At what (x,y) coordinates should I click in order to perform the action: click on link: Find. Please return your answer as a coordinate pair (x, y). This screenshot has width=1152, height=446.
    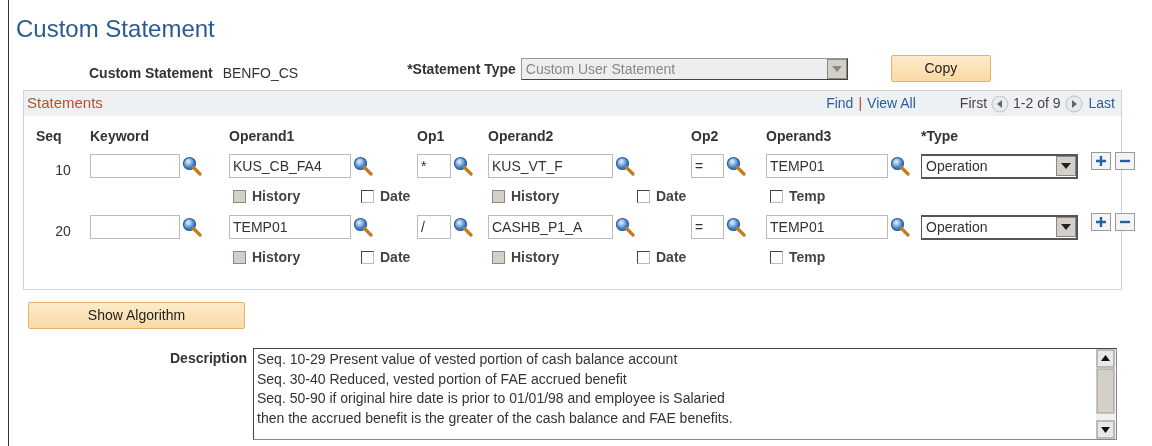
    Looking at the image, I should click on (840, 103).